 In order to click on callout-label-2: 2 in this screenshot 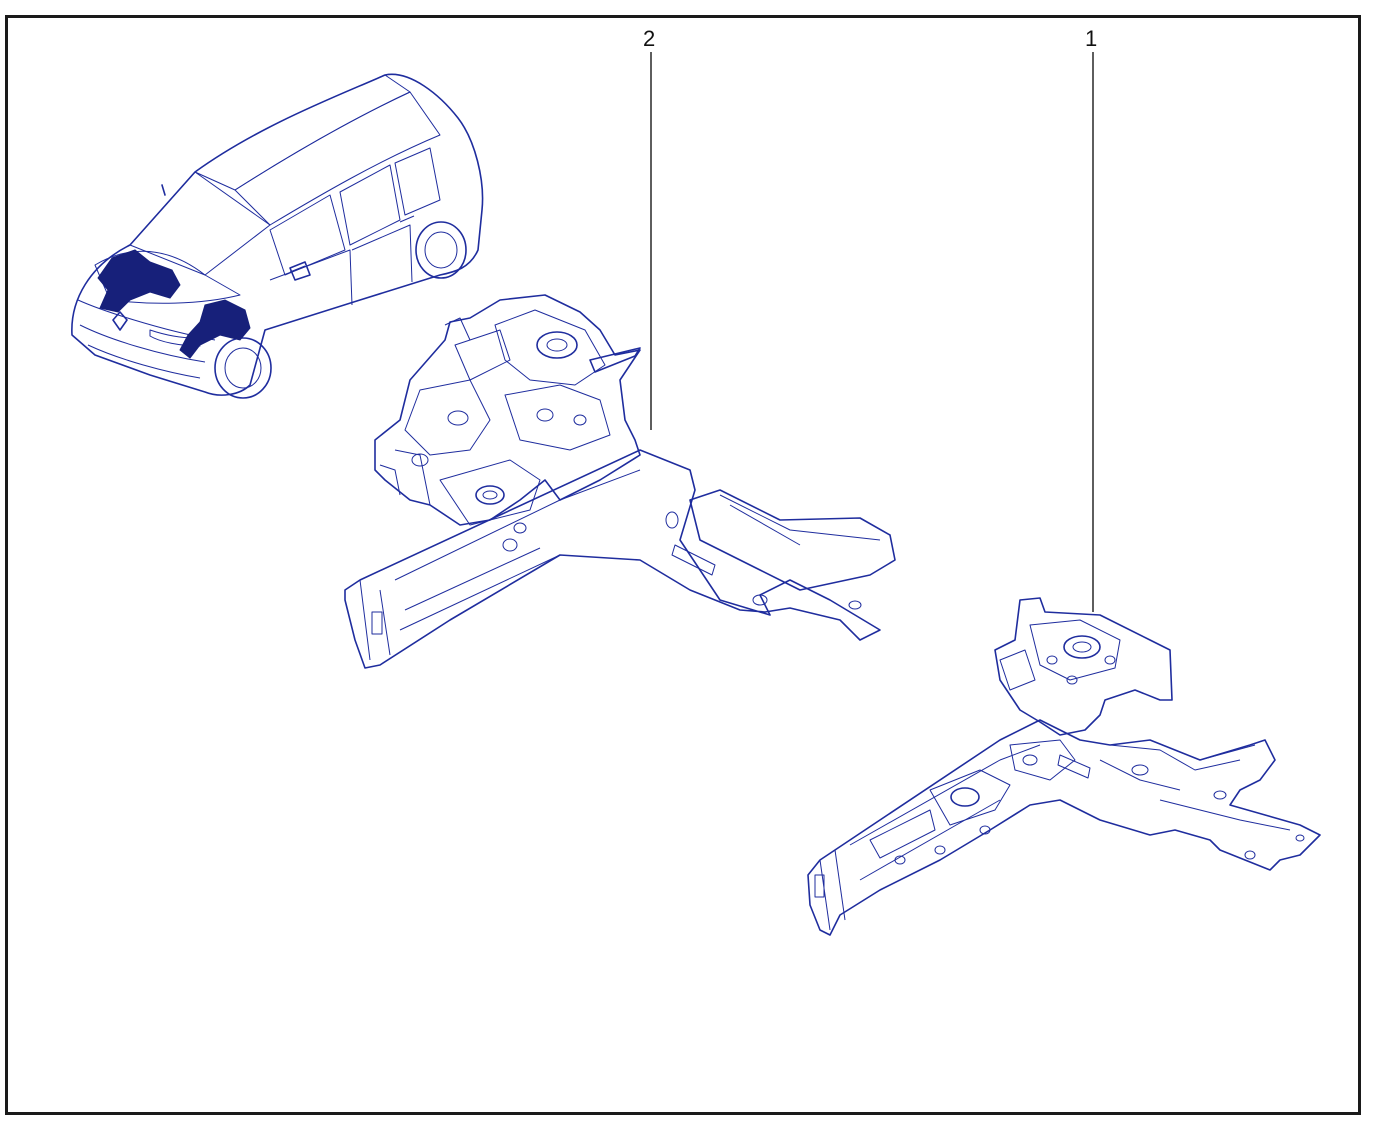, I will do `click(649, 38)`.